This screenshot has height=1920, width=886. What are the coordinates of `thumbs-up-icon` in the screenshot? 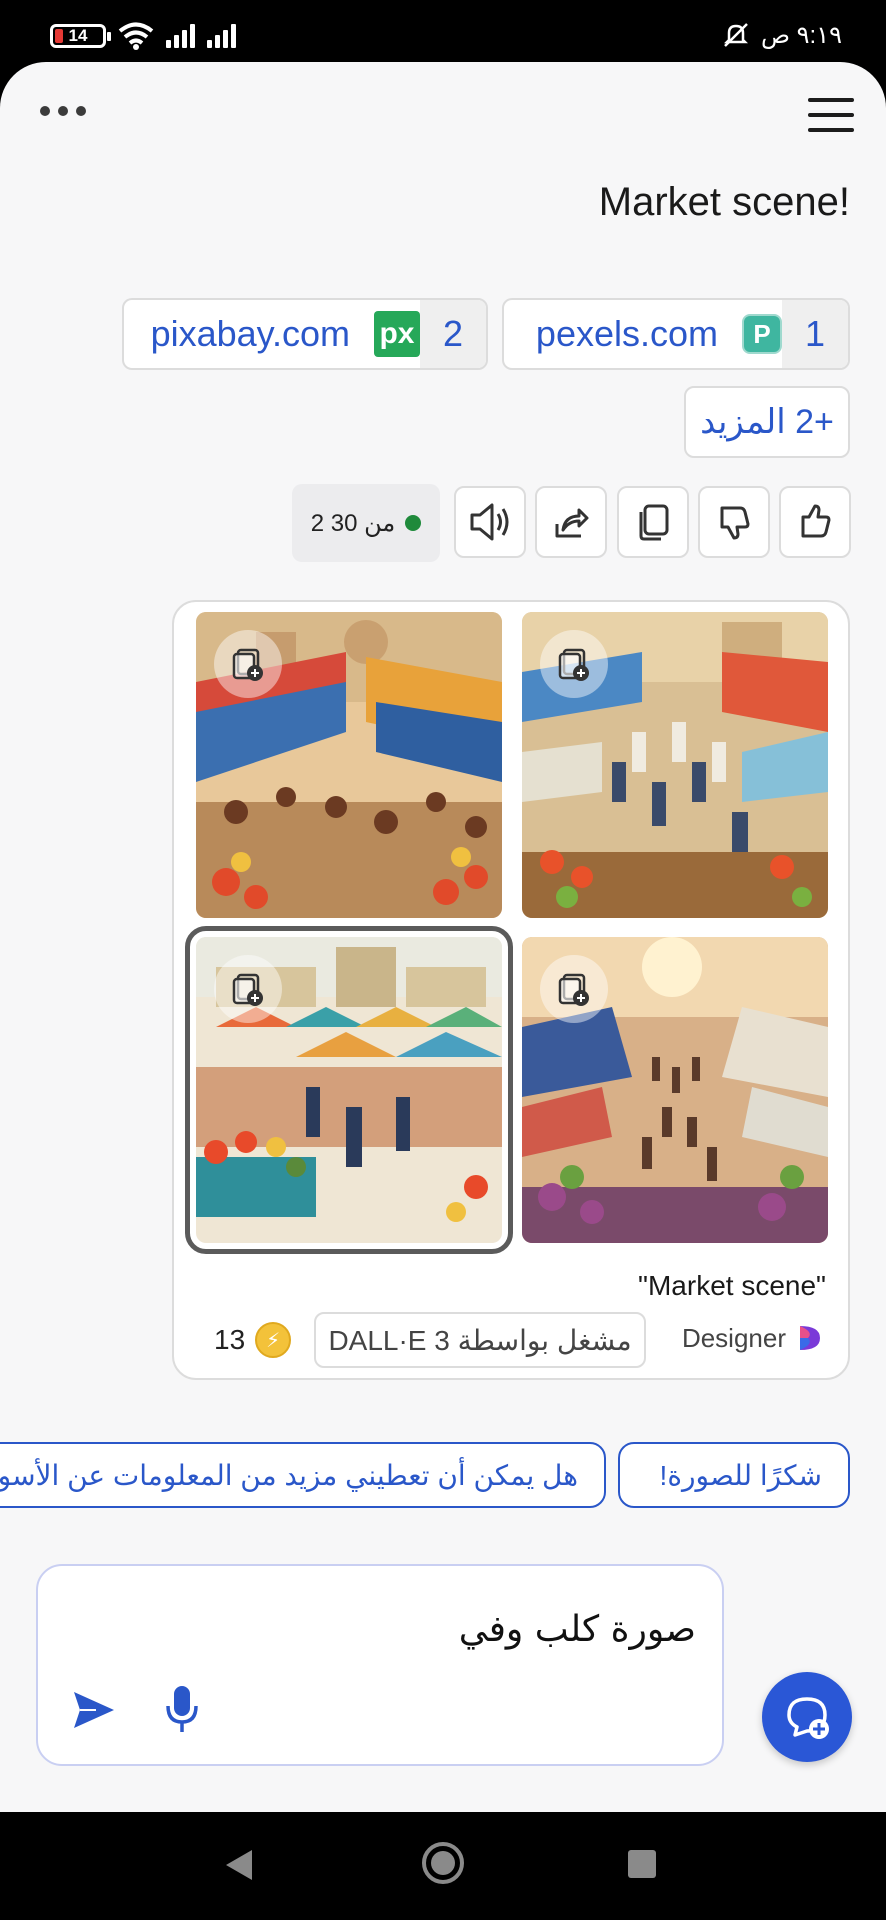 It's located at (816, 521).